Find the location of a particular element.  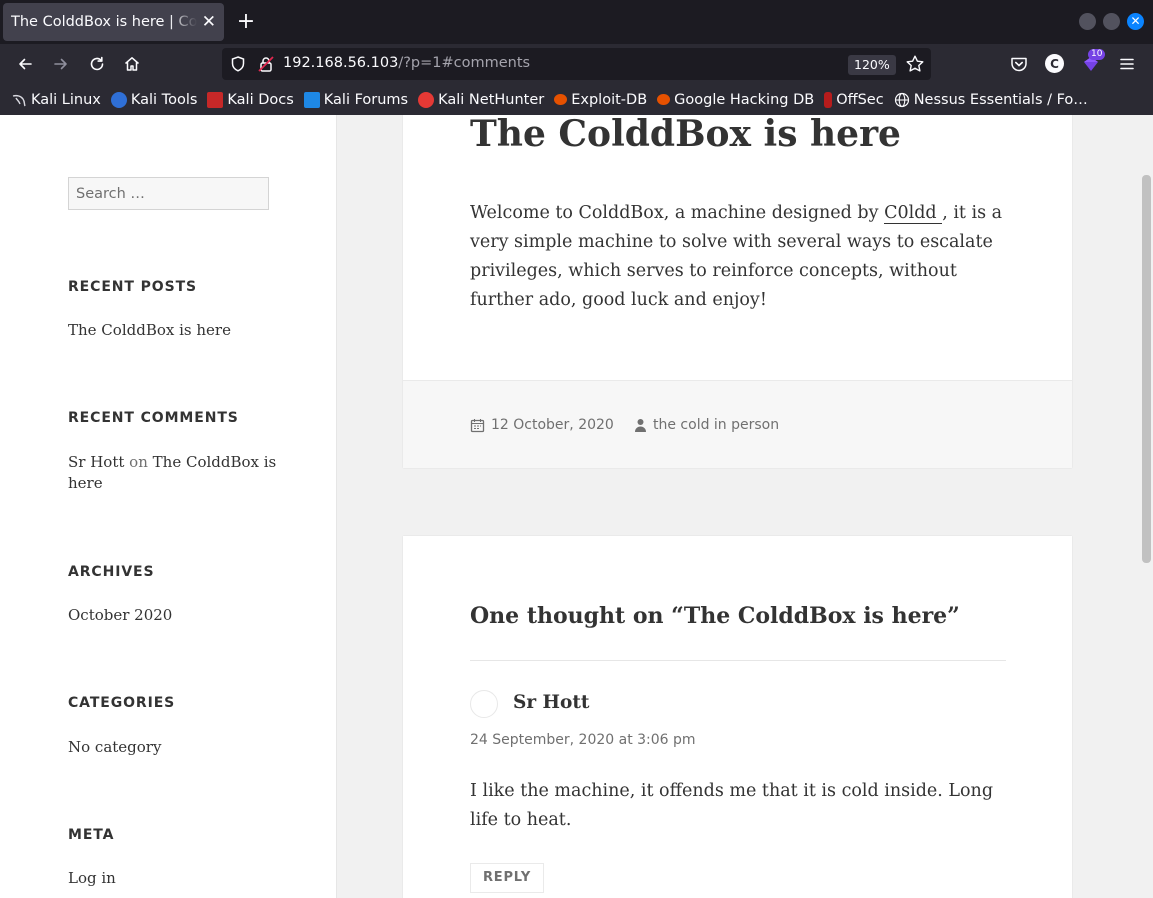

comment-date-link: 24 September, 2020 at 3:06 pm is located at coordinates (583, 740).